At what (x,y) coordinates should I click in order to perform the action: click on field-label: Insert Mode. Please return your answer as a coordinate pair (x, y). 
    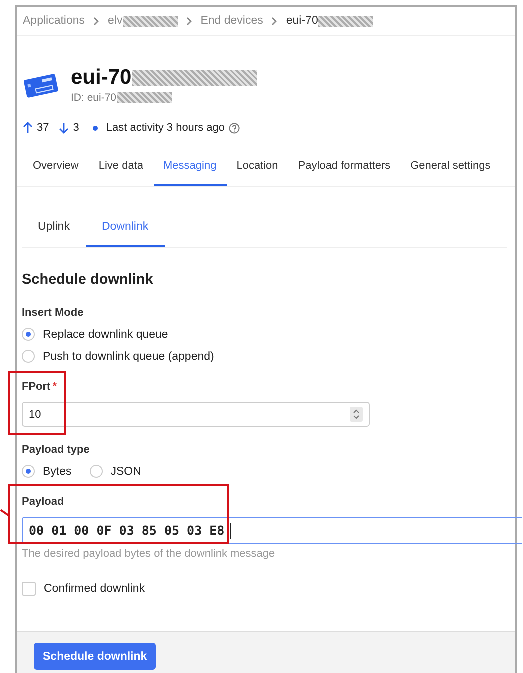
    Looking at the image, I should click on (53, 313).